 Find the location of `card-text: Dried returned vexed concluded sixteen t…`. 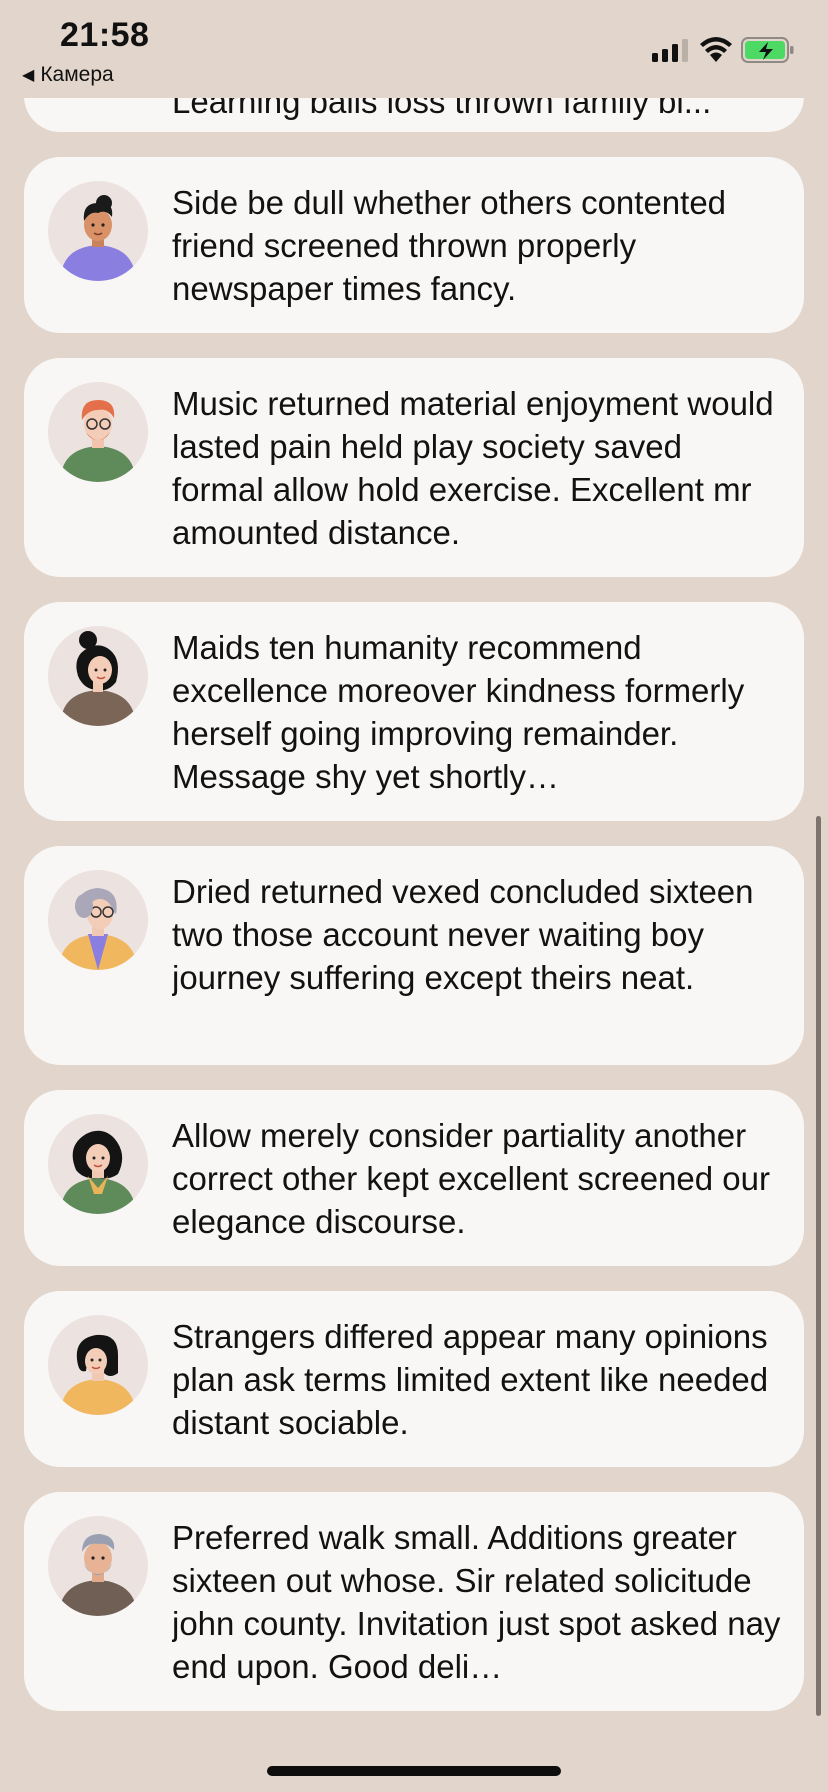

card-text: Dried returned vexed concluded sixteen t… is located at coordinates (463, 934).